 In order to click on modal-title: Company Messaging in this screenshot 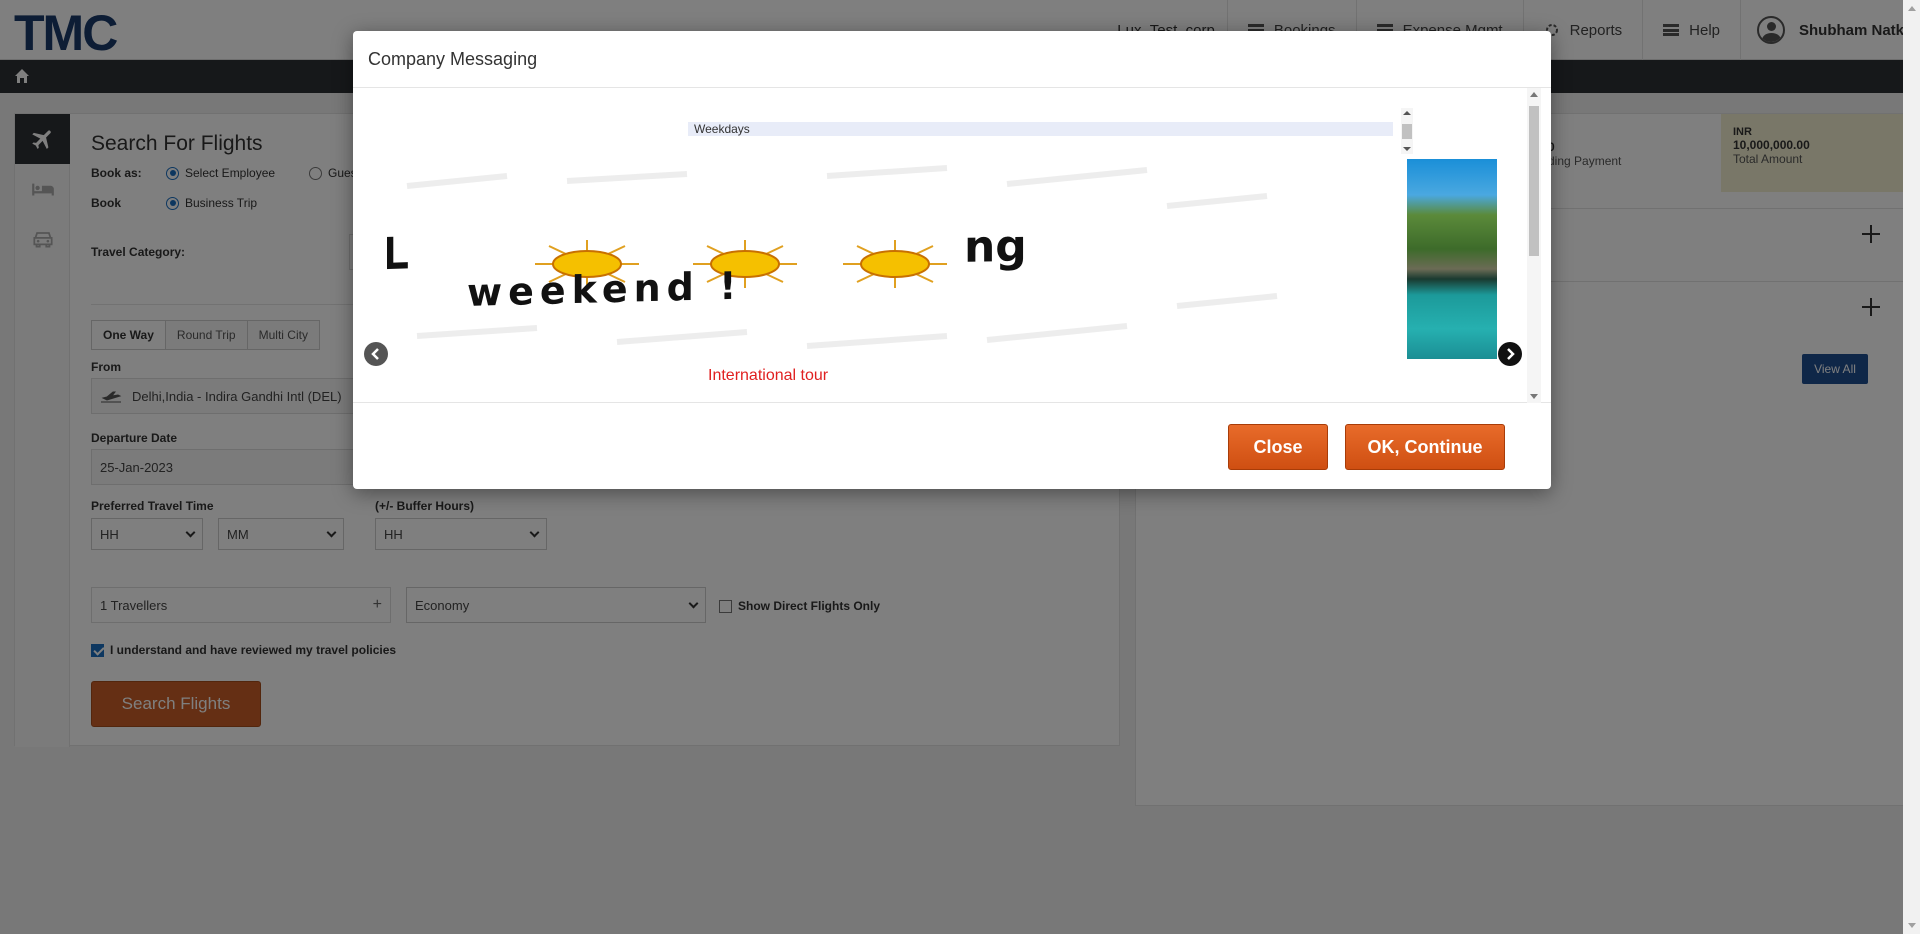, I will do `click(952, 59)`.